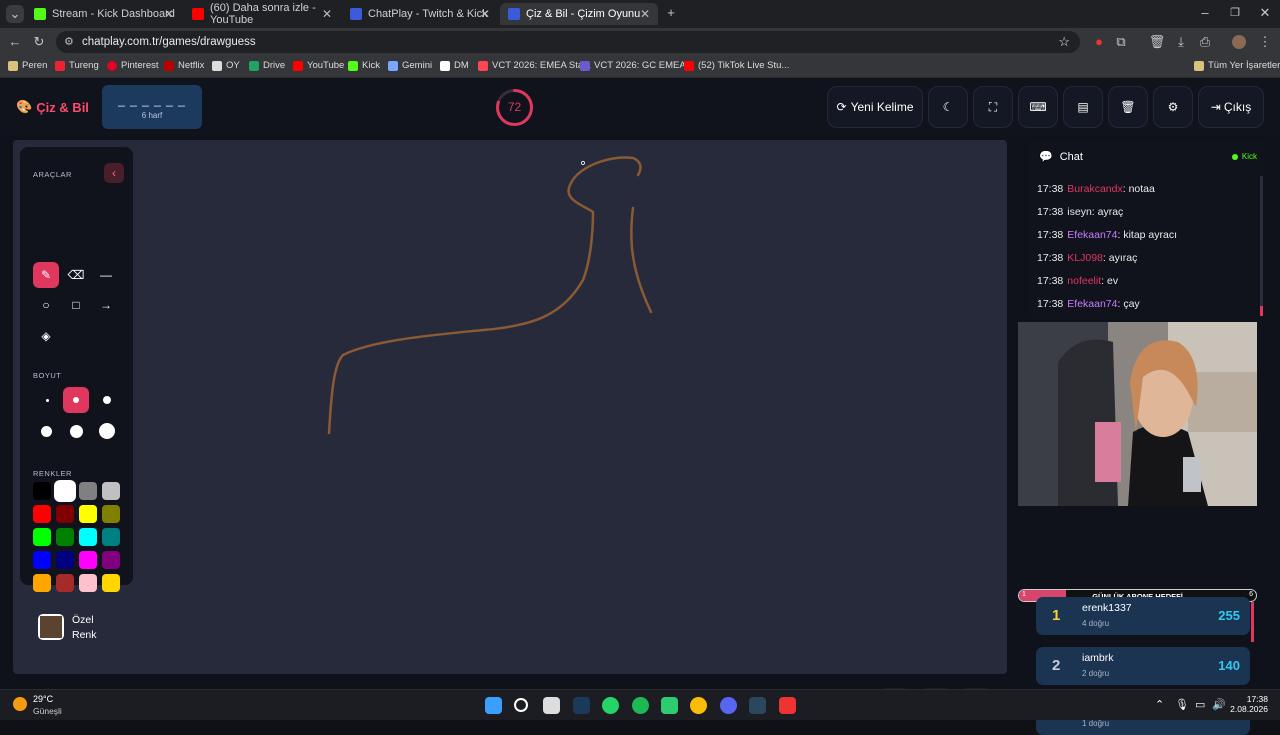 This screenshot has height=735, width=1280. What do you see at coordinates (610, 705) in the screenshot?
I see `whatsapp-icon` at bounding box center [610, 705].